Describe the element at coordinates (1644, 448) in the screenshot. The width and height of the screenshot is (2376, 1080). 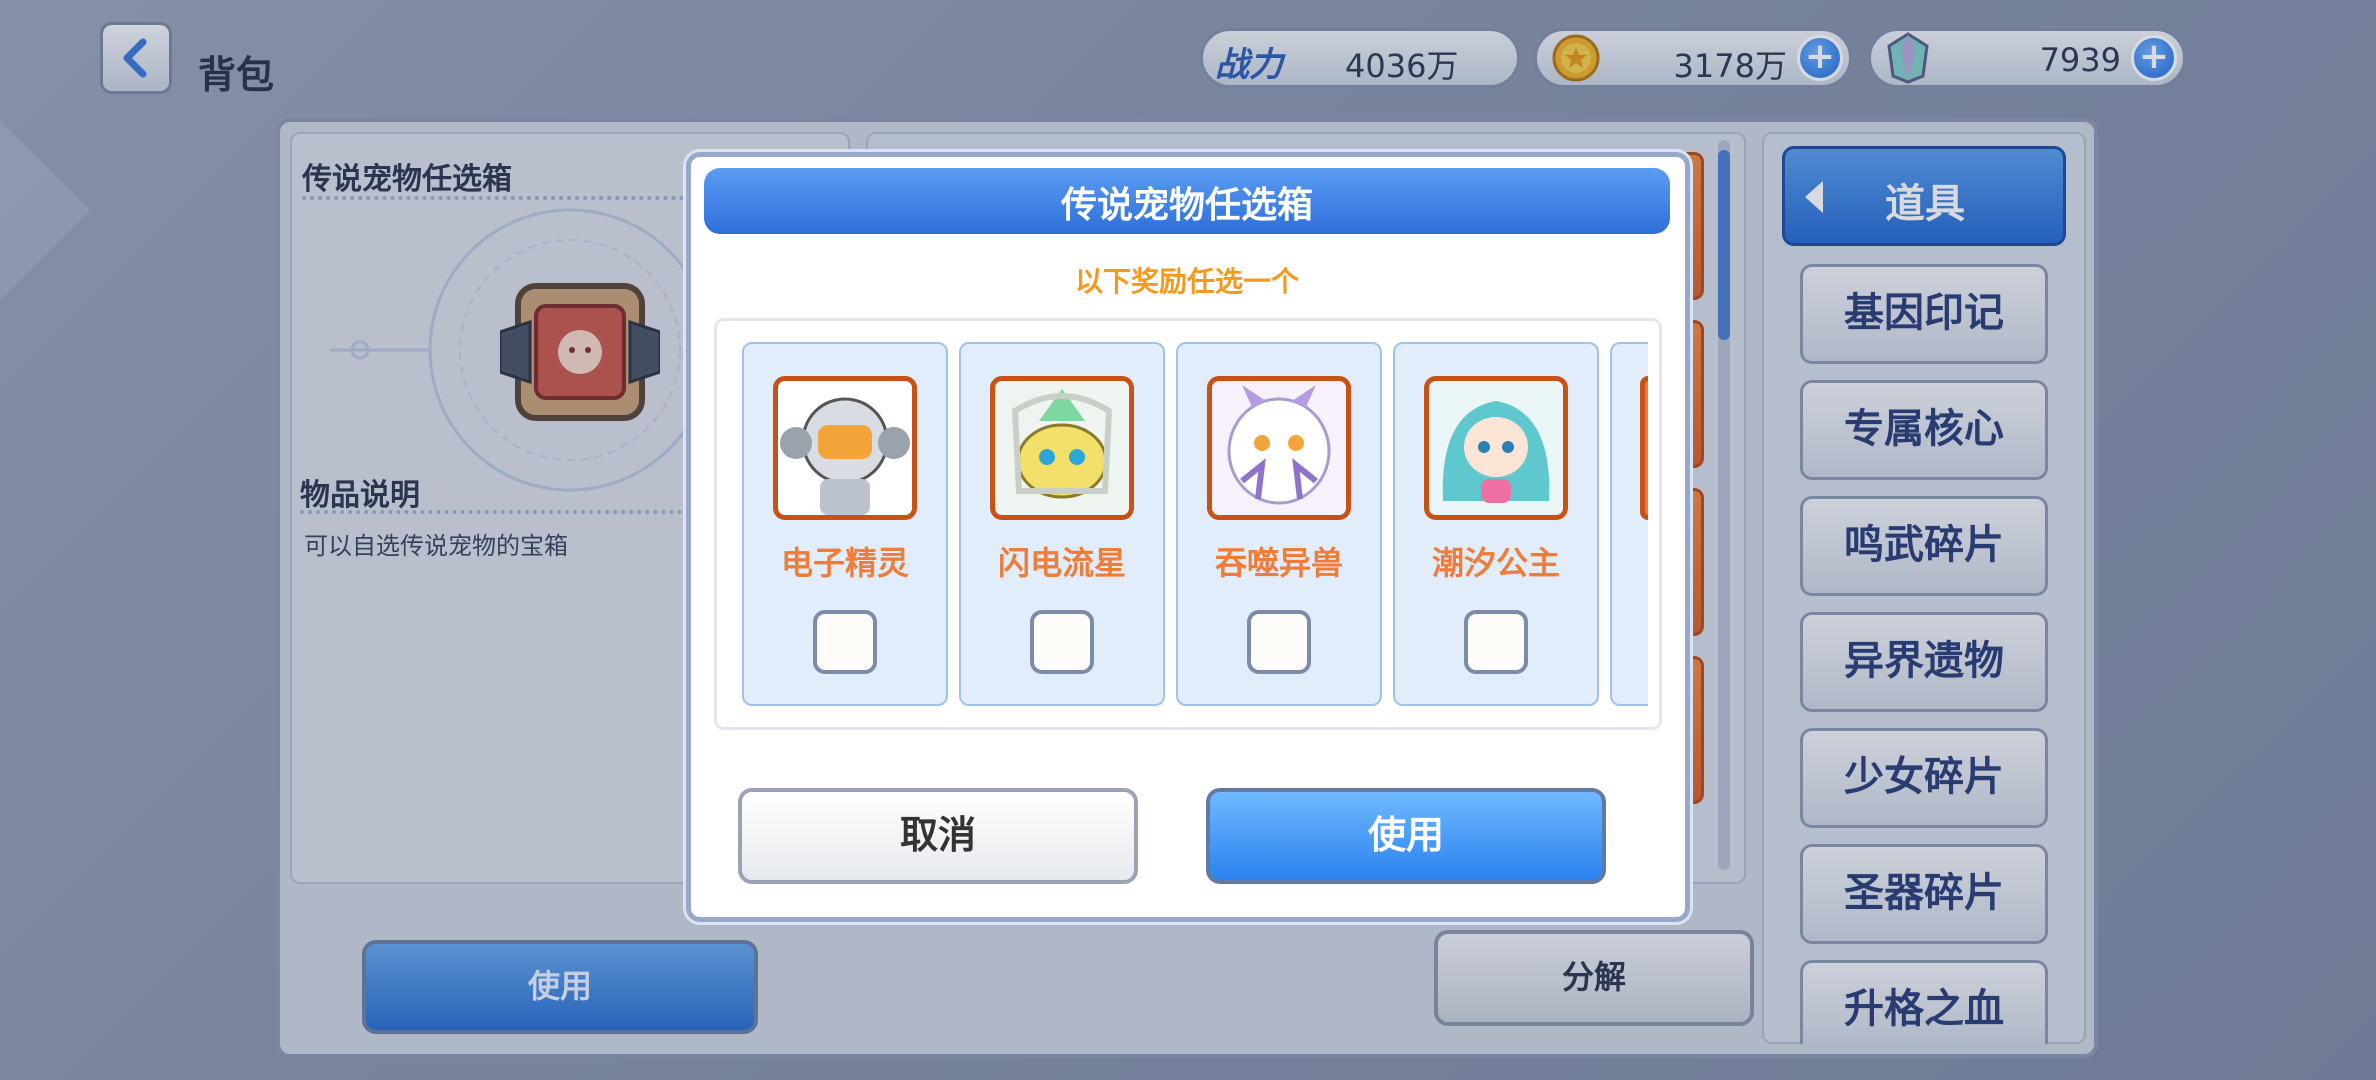
I see `pet-portrait-partial` at that location.